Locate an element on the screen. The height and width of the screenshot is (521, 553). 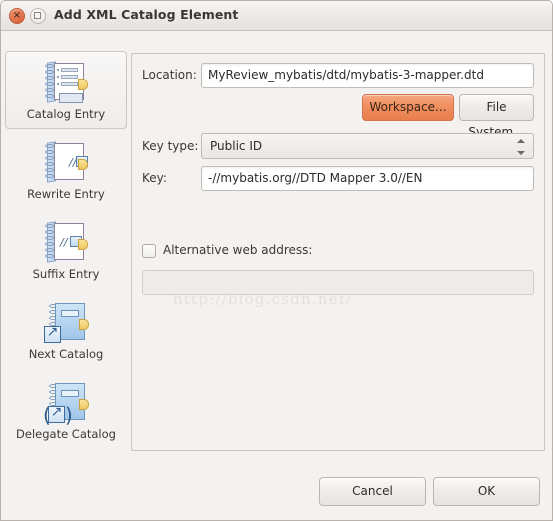
sidebar-item-label: Rewrite Entry is located at coordinates (66, 194).